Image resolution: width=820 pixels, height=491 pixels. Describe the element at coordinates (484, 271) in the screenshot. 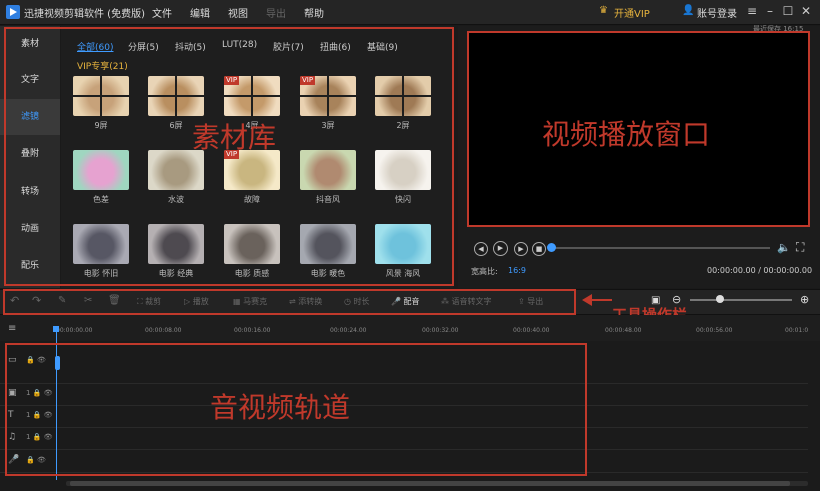

I see `aspect-ratio-label: 宽高比:` at that location.